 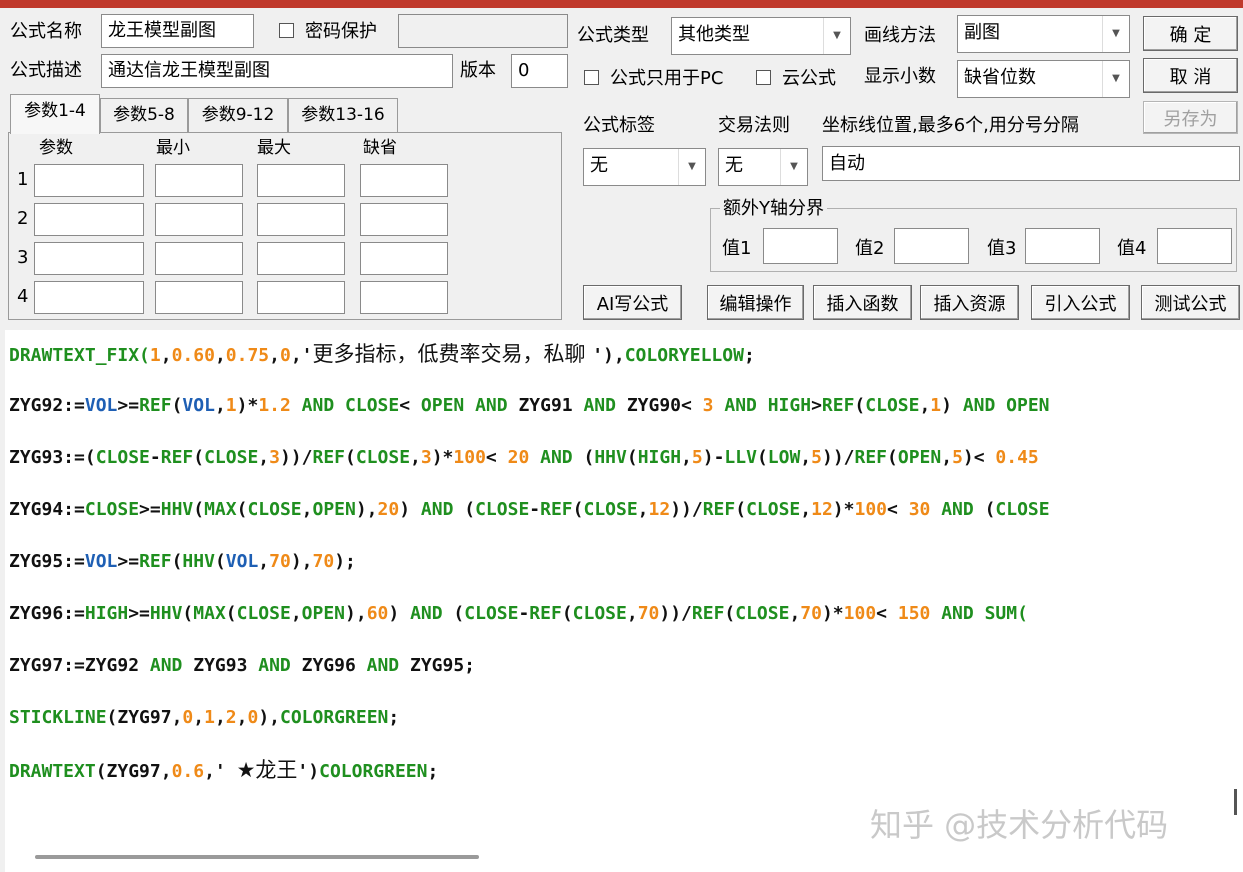 What do you see at coordinates (763, 77) in the screenshot?
I see `cloud-checkbox` at bounding box center [763, 77].